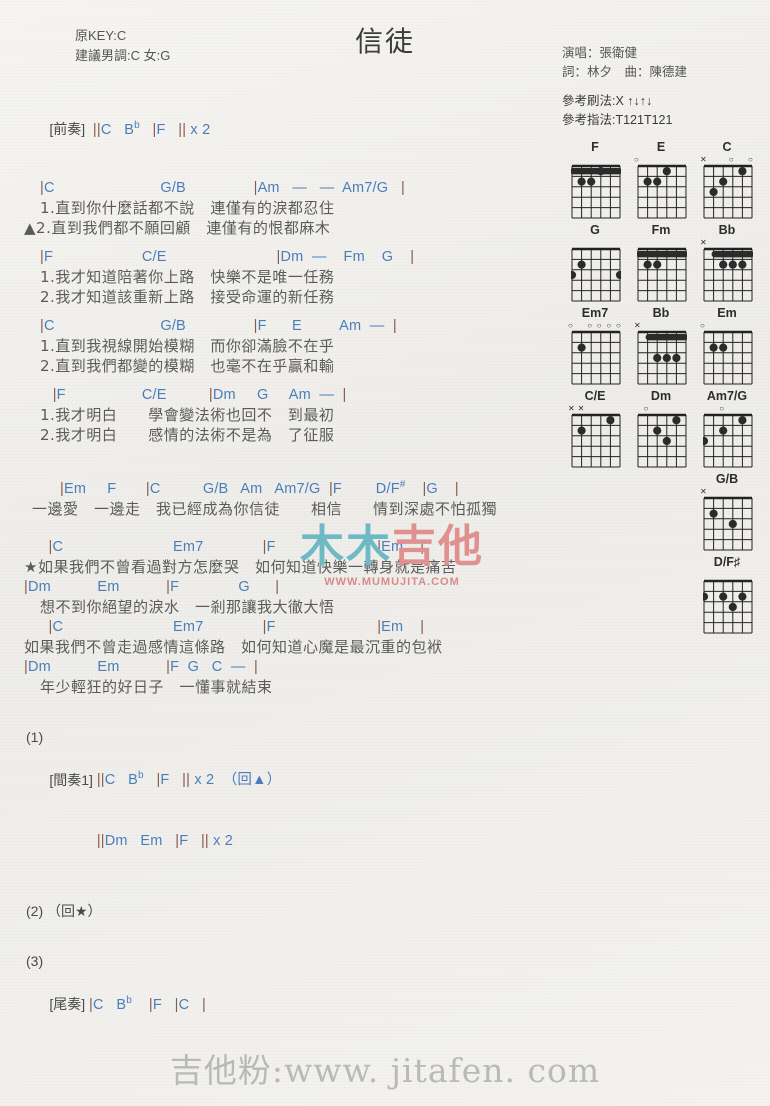  What do you see at coordinates (222, 187) in the screenshot?
I see `verse1-chords-a: |C G/B |Am — — Am7/G |` at bounding box center [222, 187].